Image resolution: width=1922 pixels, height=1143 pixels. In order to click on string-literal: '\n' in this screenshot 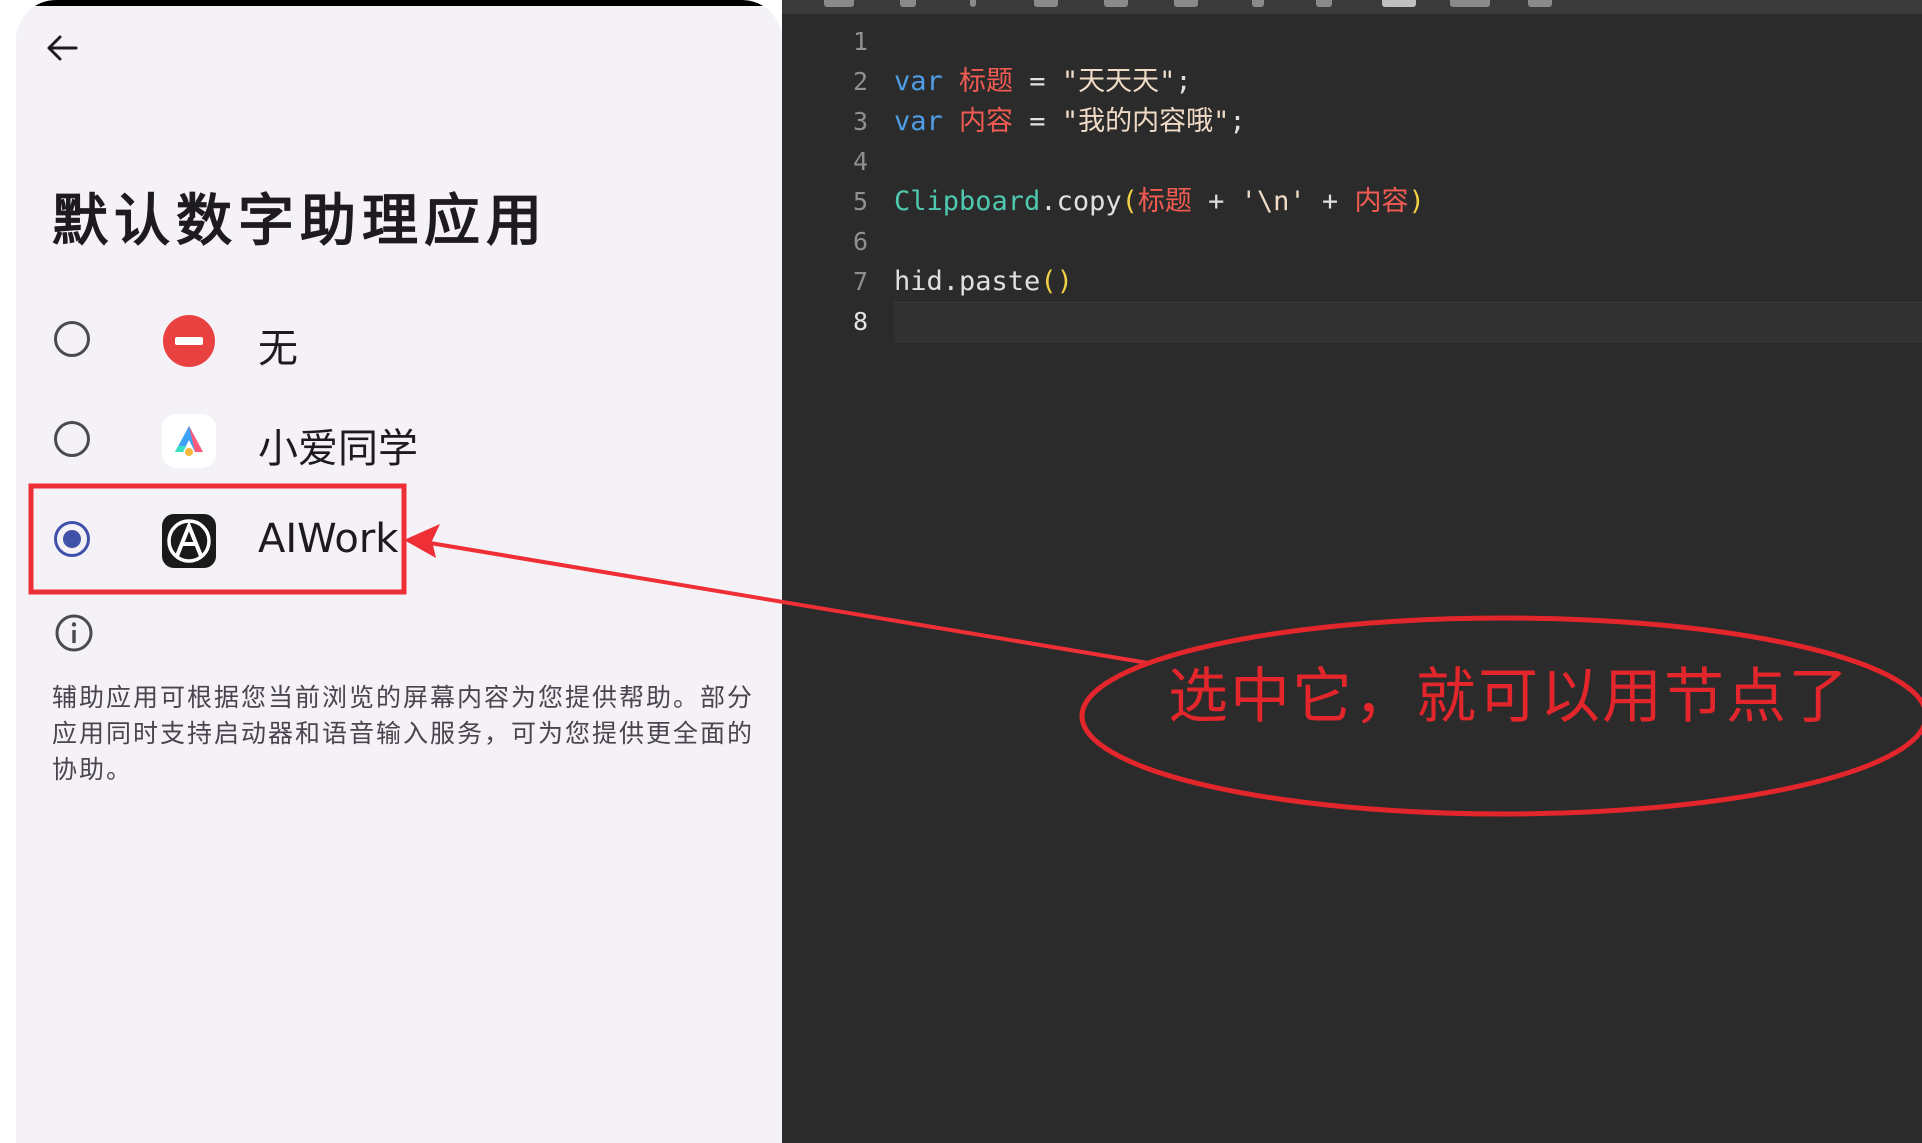, I will do `click(1273, 201)`.